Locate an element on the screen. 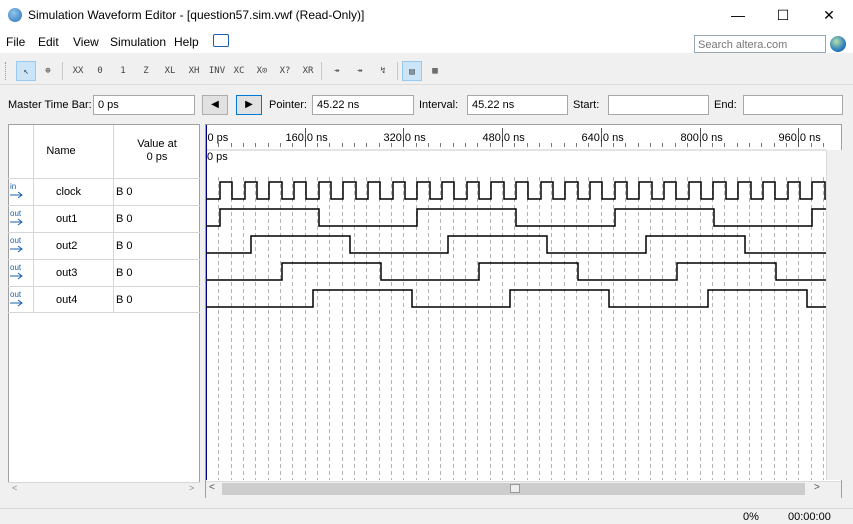 Image resolution: width=853 pixels, height=524 pixels. overwrite-icon: ↯ is located at coordinates (383, 71).